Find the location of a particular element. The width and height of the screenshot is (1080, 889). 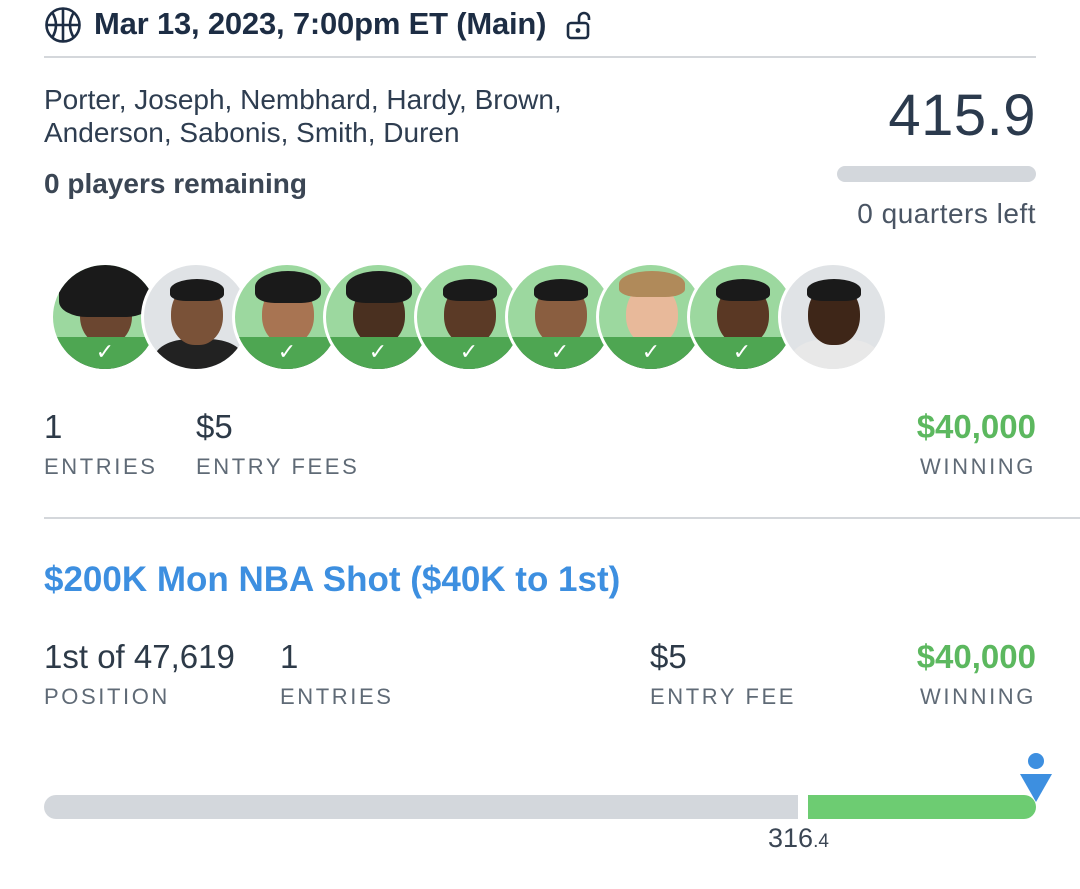

contest-winning-value: $40,000 is located at coordinates (976, 656).